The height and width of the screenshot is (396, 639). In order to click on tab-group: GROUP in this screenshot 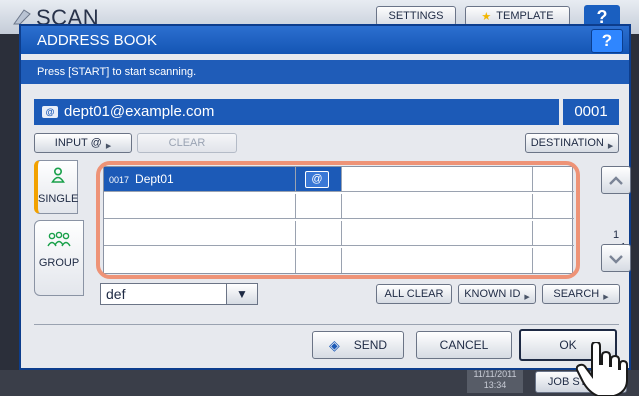, I will do `click(59, 258)`.